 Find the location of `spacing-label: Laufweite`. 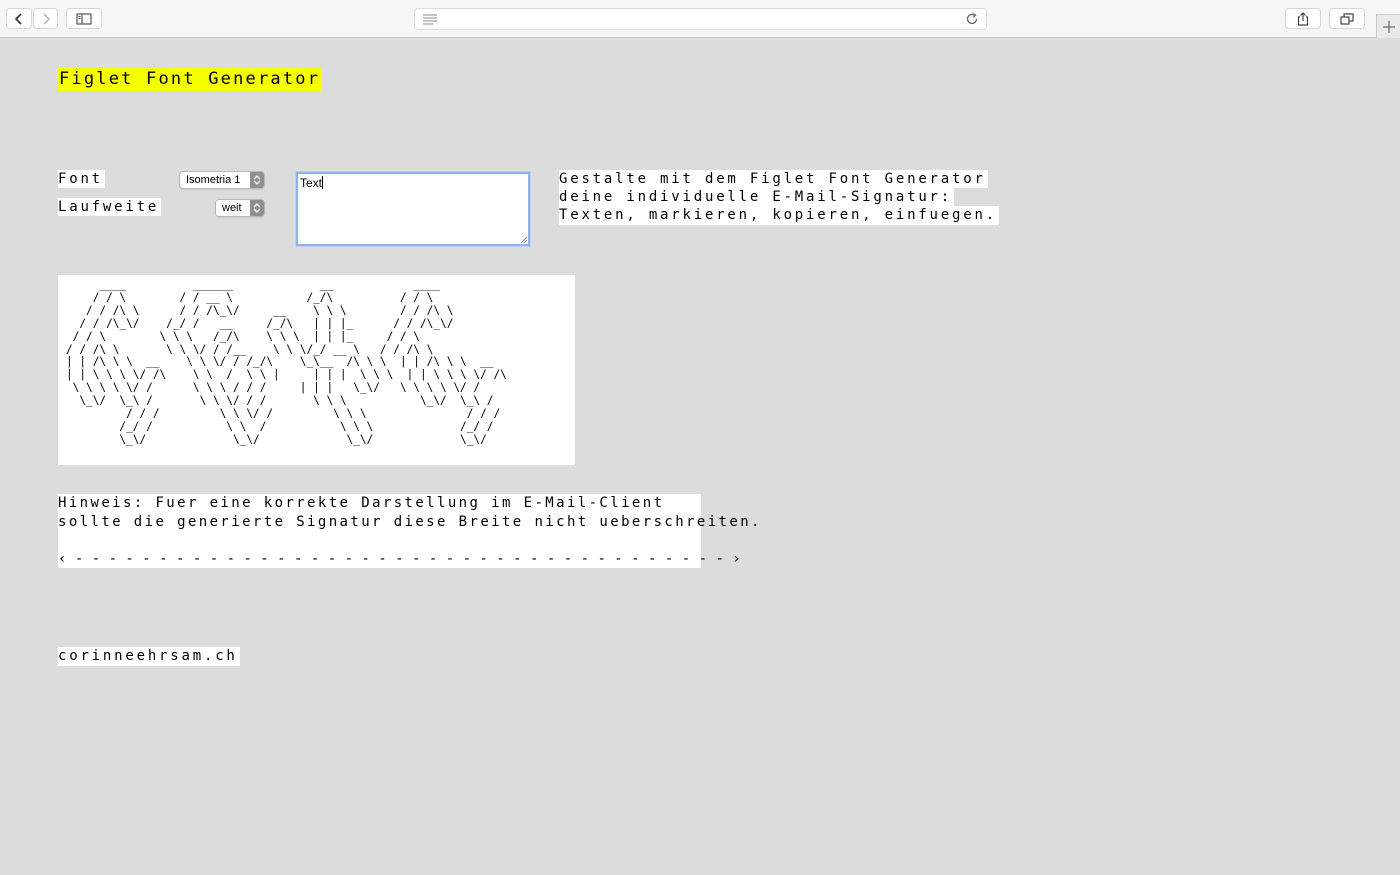

spacing-label: Laufweite is located at coordinates (110, 207).